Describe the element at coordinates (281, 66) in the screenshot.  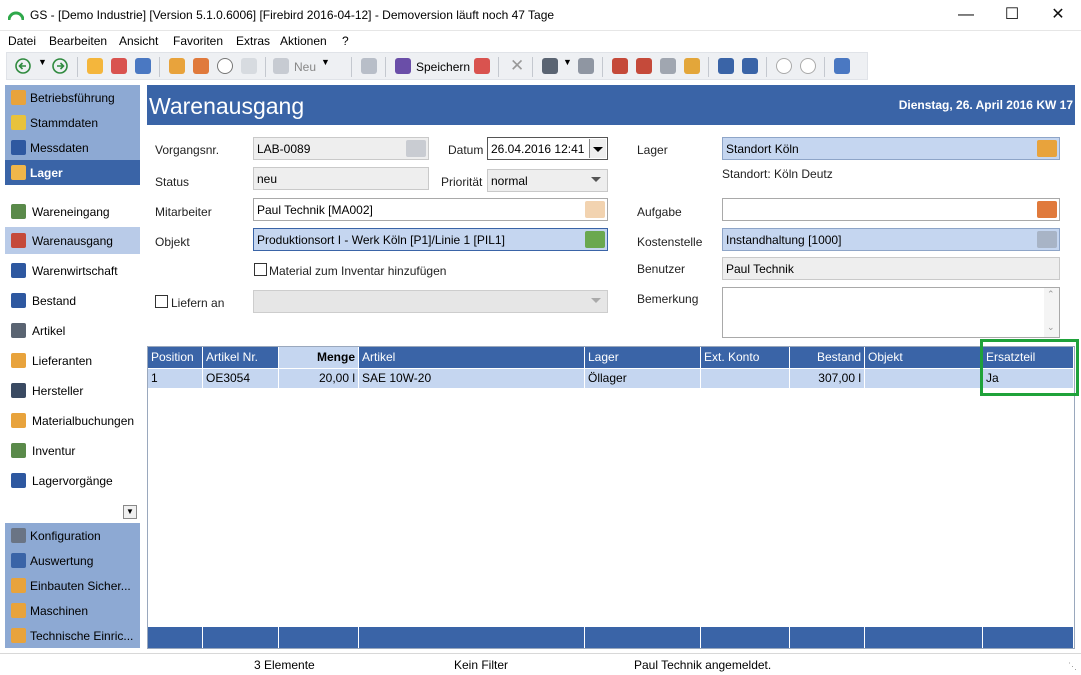
I see `new-item-icon` at that location.